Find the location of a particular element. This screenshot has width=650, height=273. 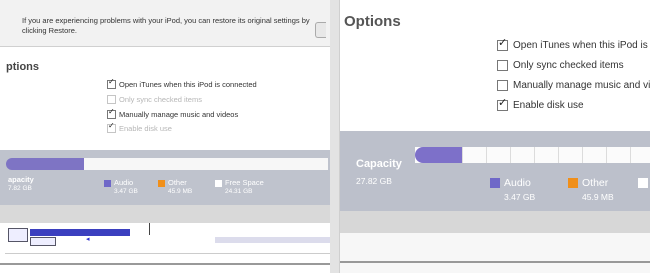

option-open-itunes: Open iTunes when this iPod is connected is located at coordinates (182, 83).